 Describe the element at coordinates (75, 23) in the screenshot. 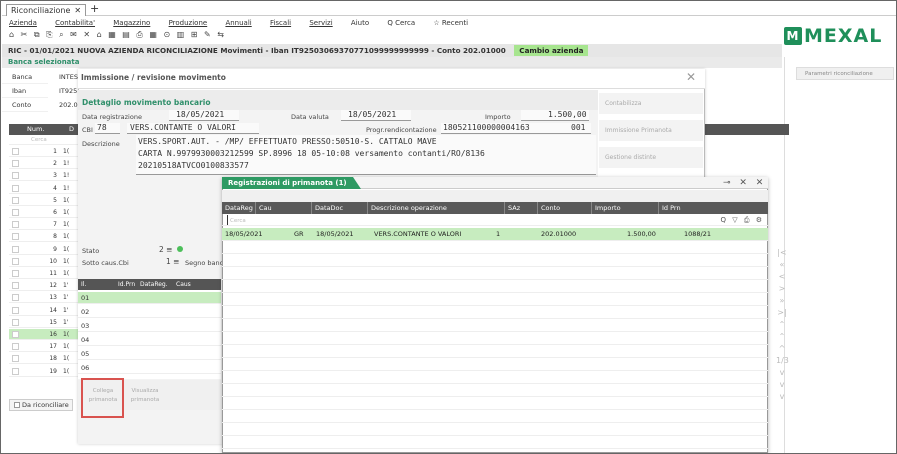

I see `menu-contabilita: Contabilita'` at that location.